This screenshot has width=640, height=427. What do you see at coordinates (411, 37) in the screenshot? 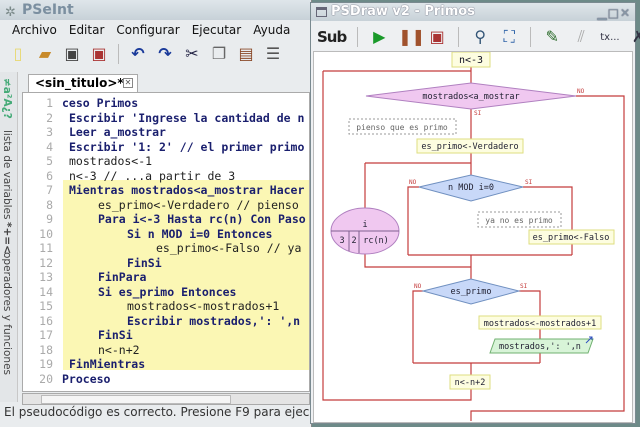
I see `step-icon: ❚❚` at bounding box center [411, 37].